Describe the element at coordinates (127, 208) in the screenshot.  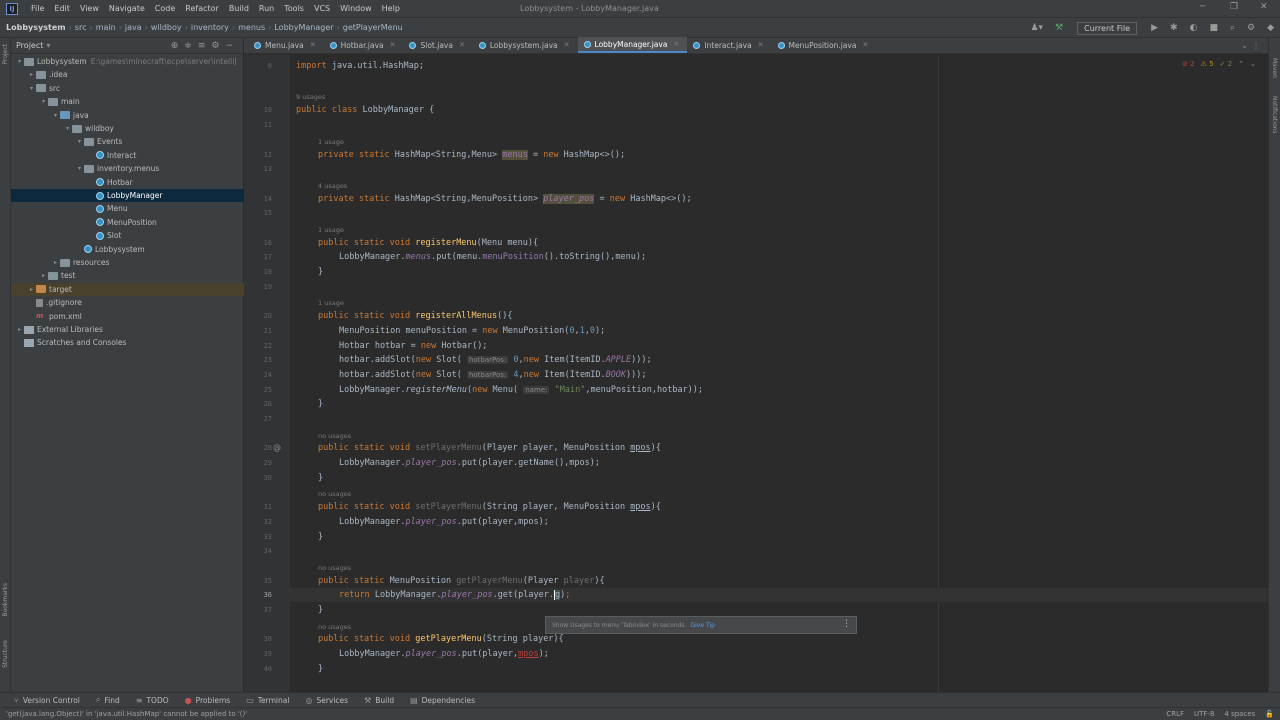
I see `tree-item-menu: Menu` at that location.